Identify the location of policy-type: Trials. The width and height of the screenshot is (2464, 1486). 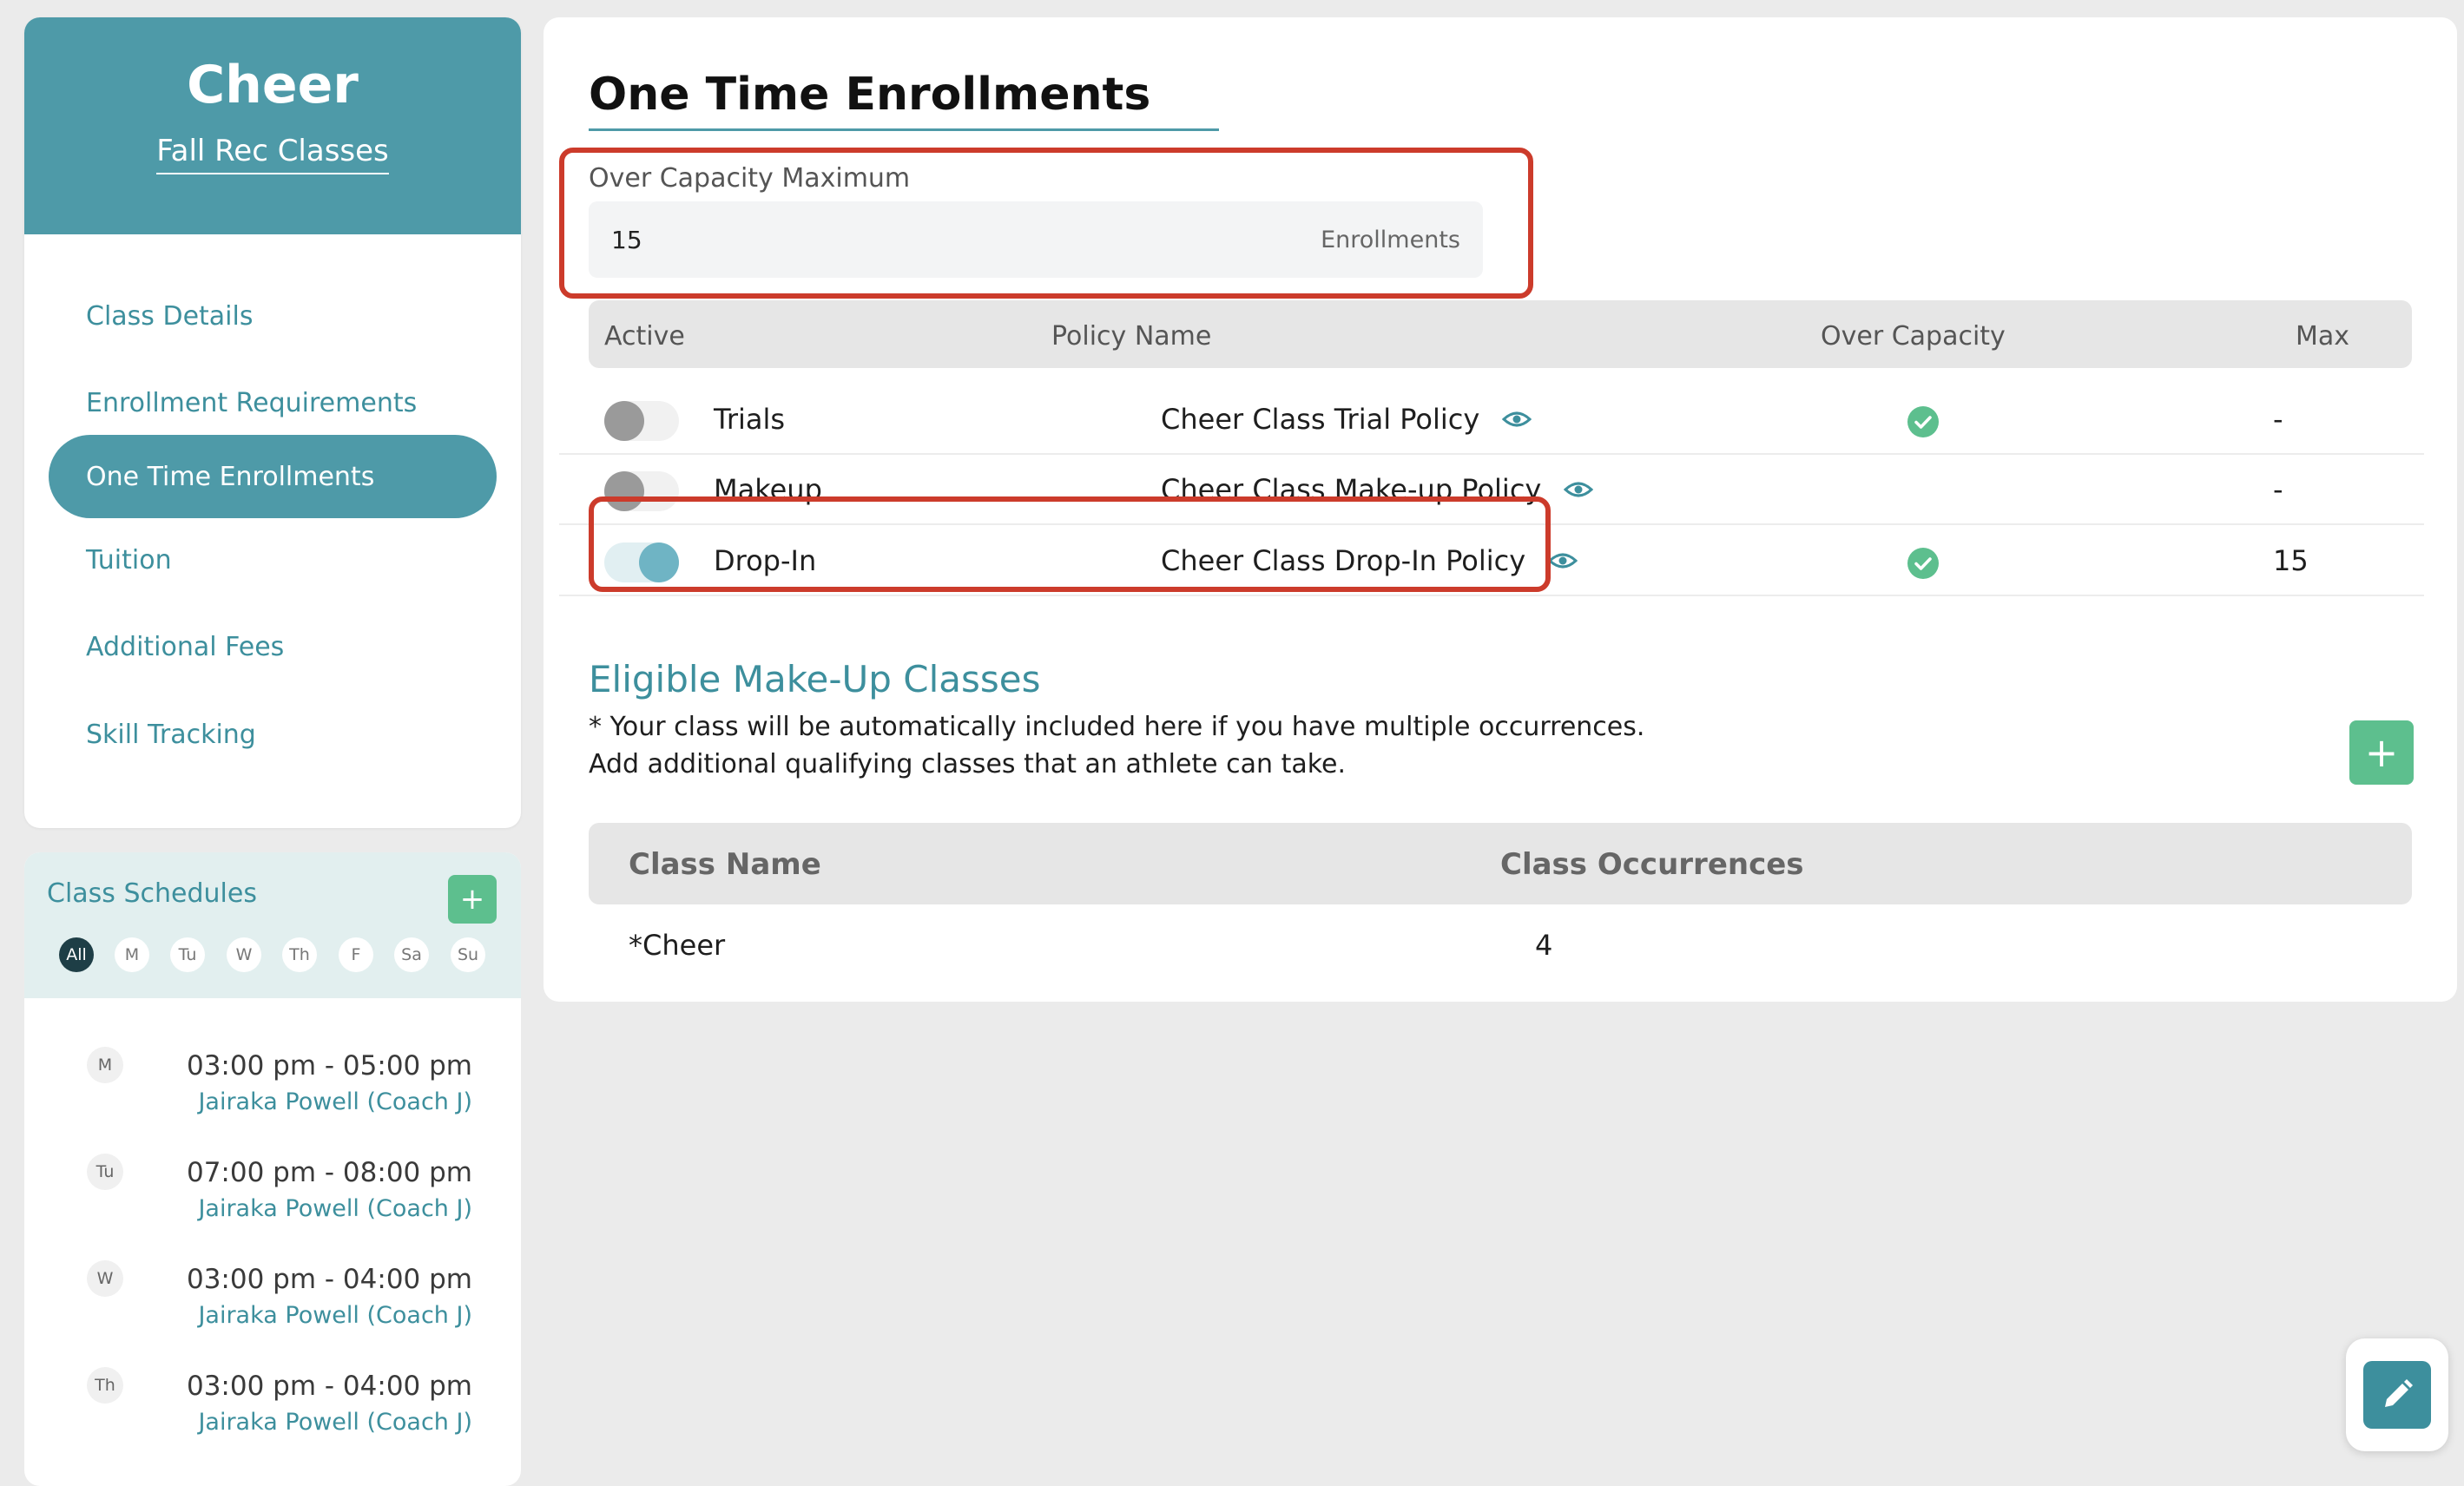
(750, 419).